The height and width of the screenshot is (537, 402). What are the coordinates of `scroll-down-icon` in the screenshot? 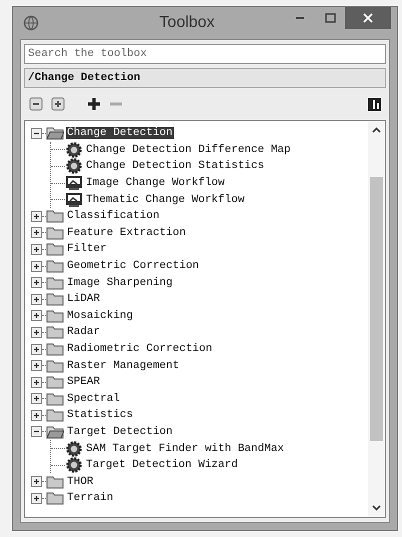 It's located at (376, 508).